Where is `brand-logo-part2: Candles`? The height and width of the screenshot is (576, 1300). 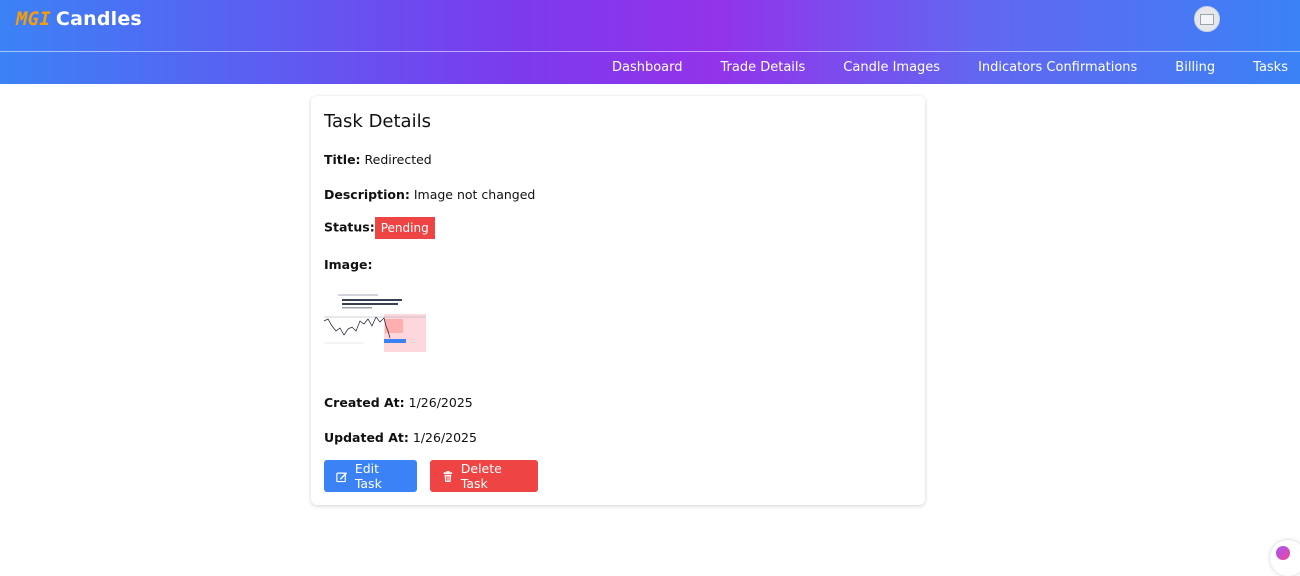 brand-logo-part2: Candles is located at coordinates (98, 19).